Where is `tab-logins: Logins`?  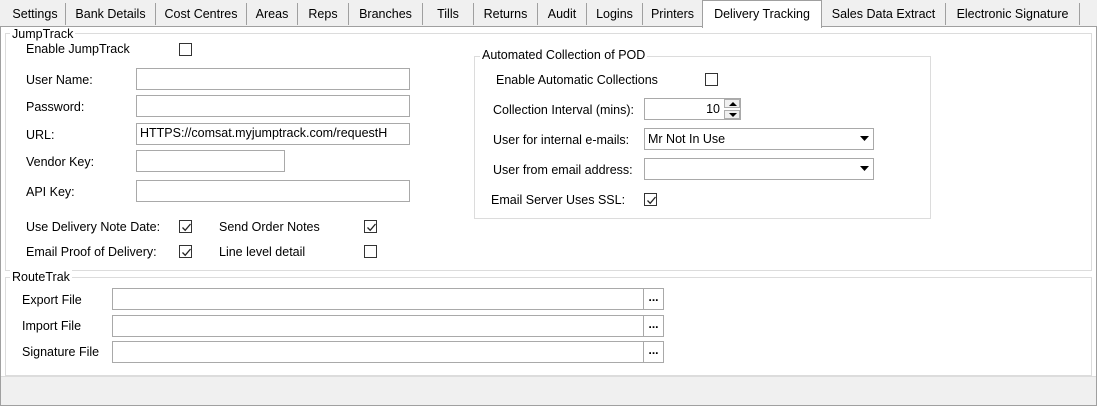 tab-logins: Logins is located at coordinates (615, 14).